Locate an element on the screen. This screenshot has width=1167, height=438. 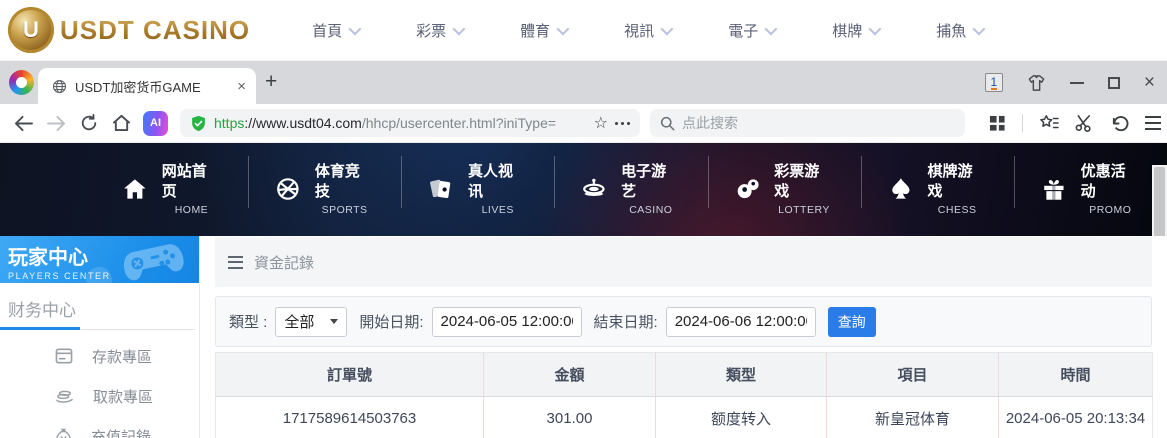
brand-name: USDT CASINO is located at coordinates (155, 29).